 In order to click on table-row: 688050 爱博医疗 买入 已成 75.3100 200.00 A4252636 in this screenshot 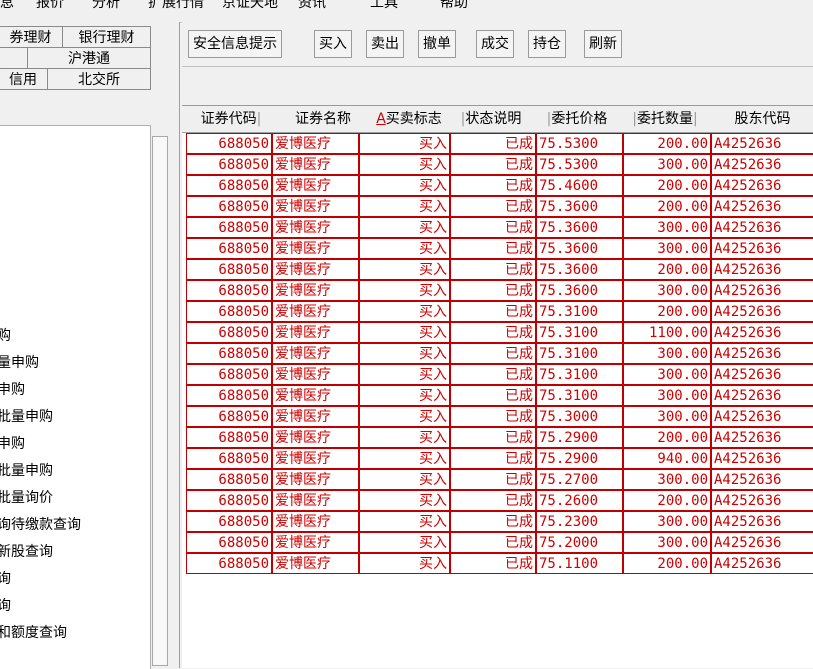, I will do `click(497, 311)`.